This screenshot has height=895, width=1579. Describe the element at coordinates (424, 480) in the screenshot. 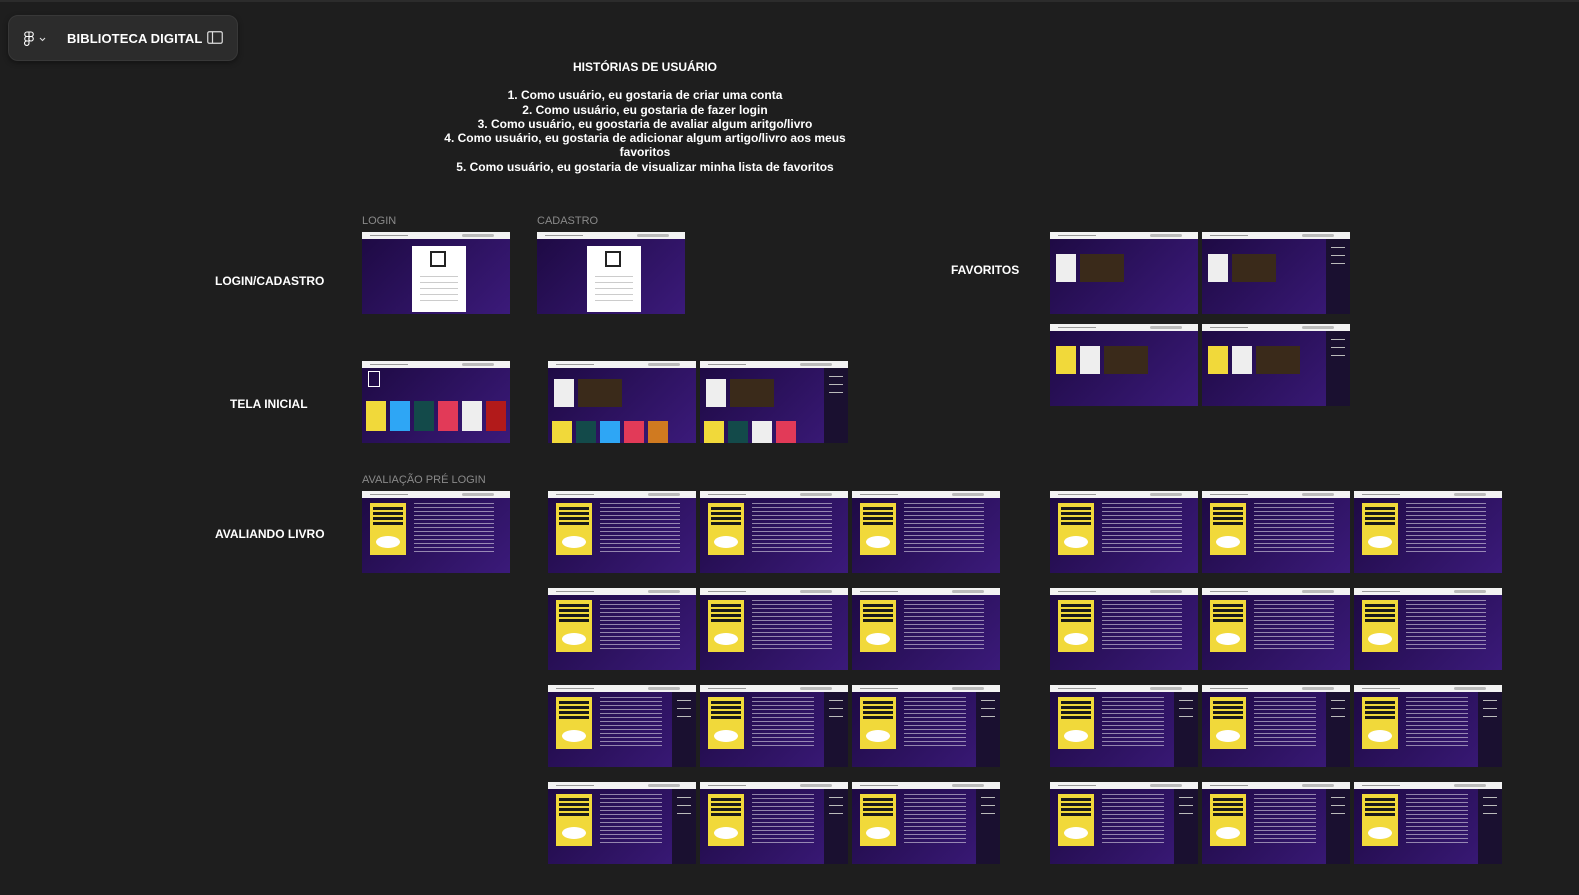

I see `frame-label-rating-prelogin: AVALIAÇÃO PRÉ LOGIN` at that location.